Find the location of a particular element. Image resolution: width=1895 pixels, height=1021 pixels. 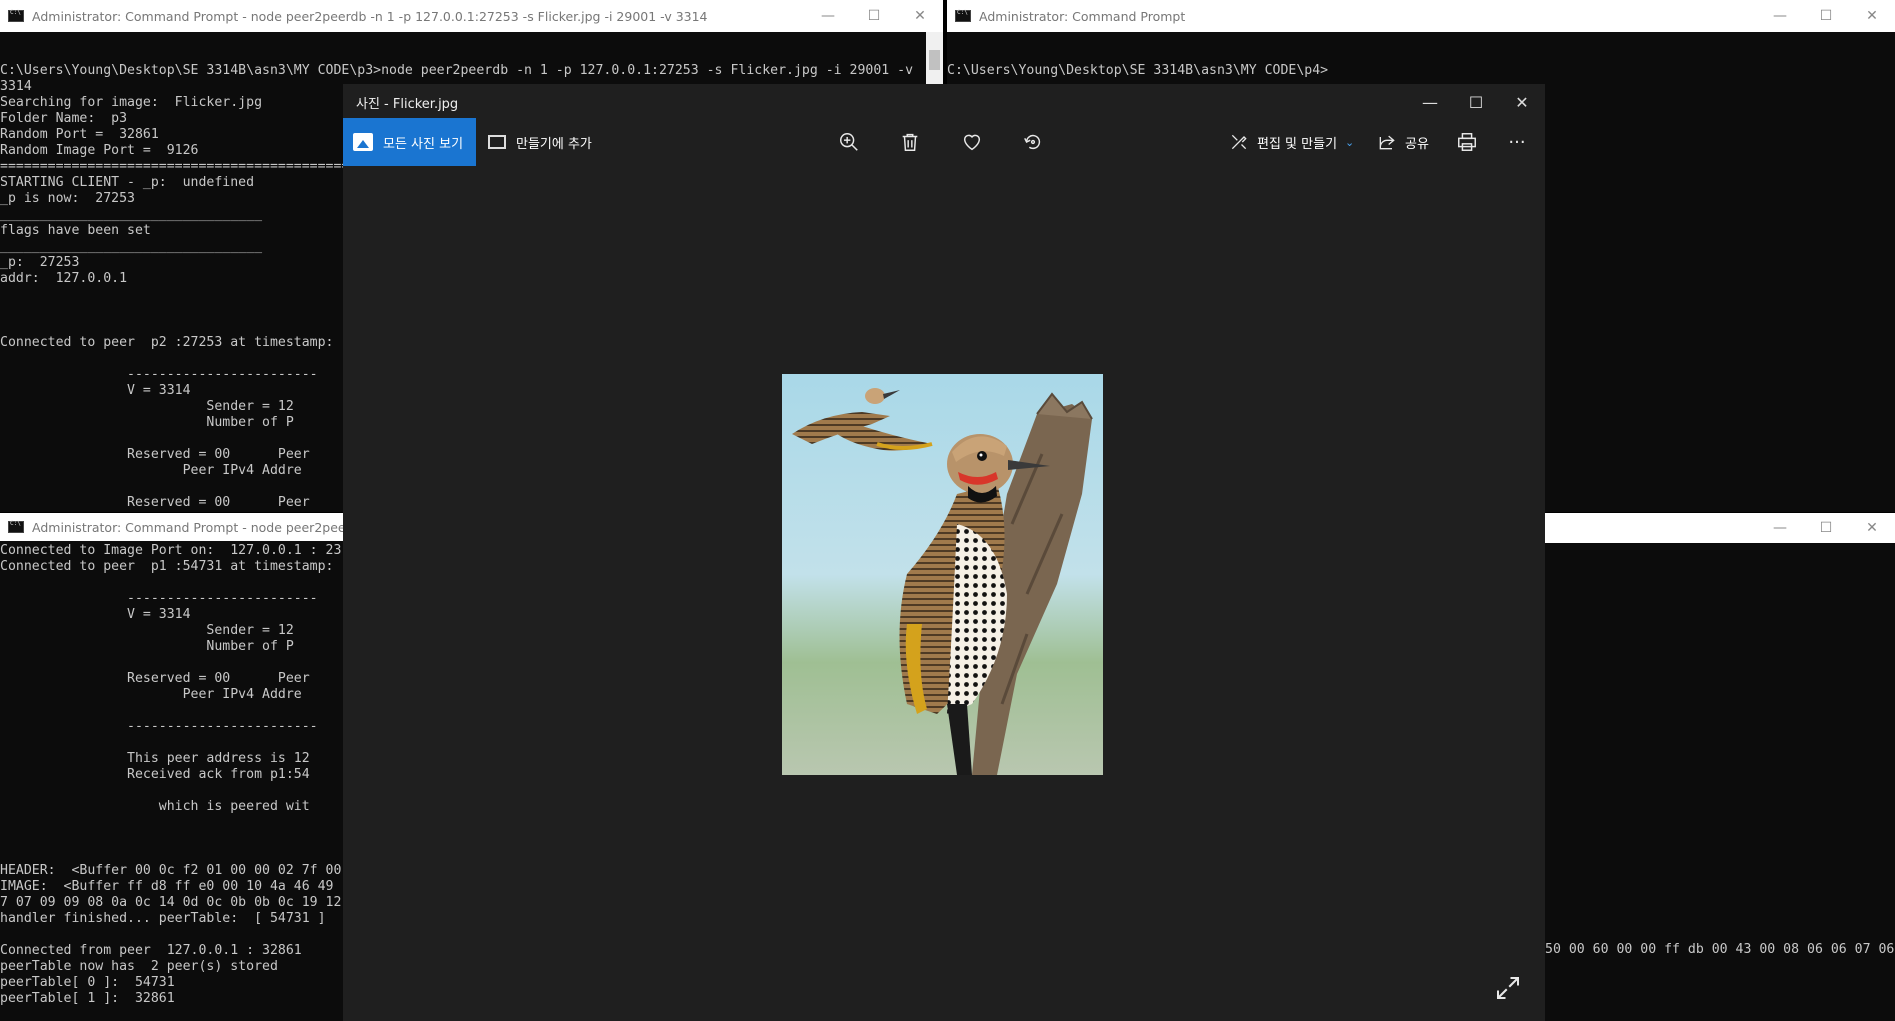

favorite-button is located at coordinates (972, 142).